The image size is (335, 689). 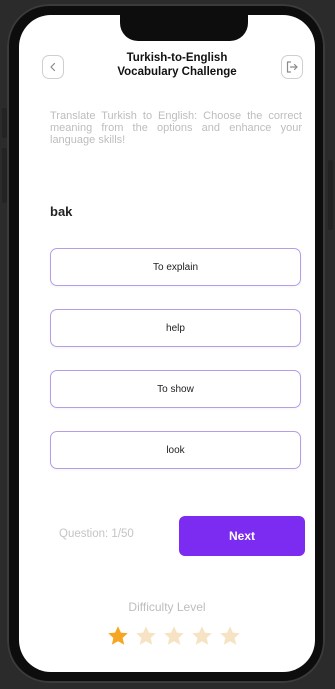 I want to click on logout-icon, so click(x=292, y=67).